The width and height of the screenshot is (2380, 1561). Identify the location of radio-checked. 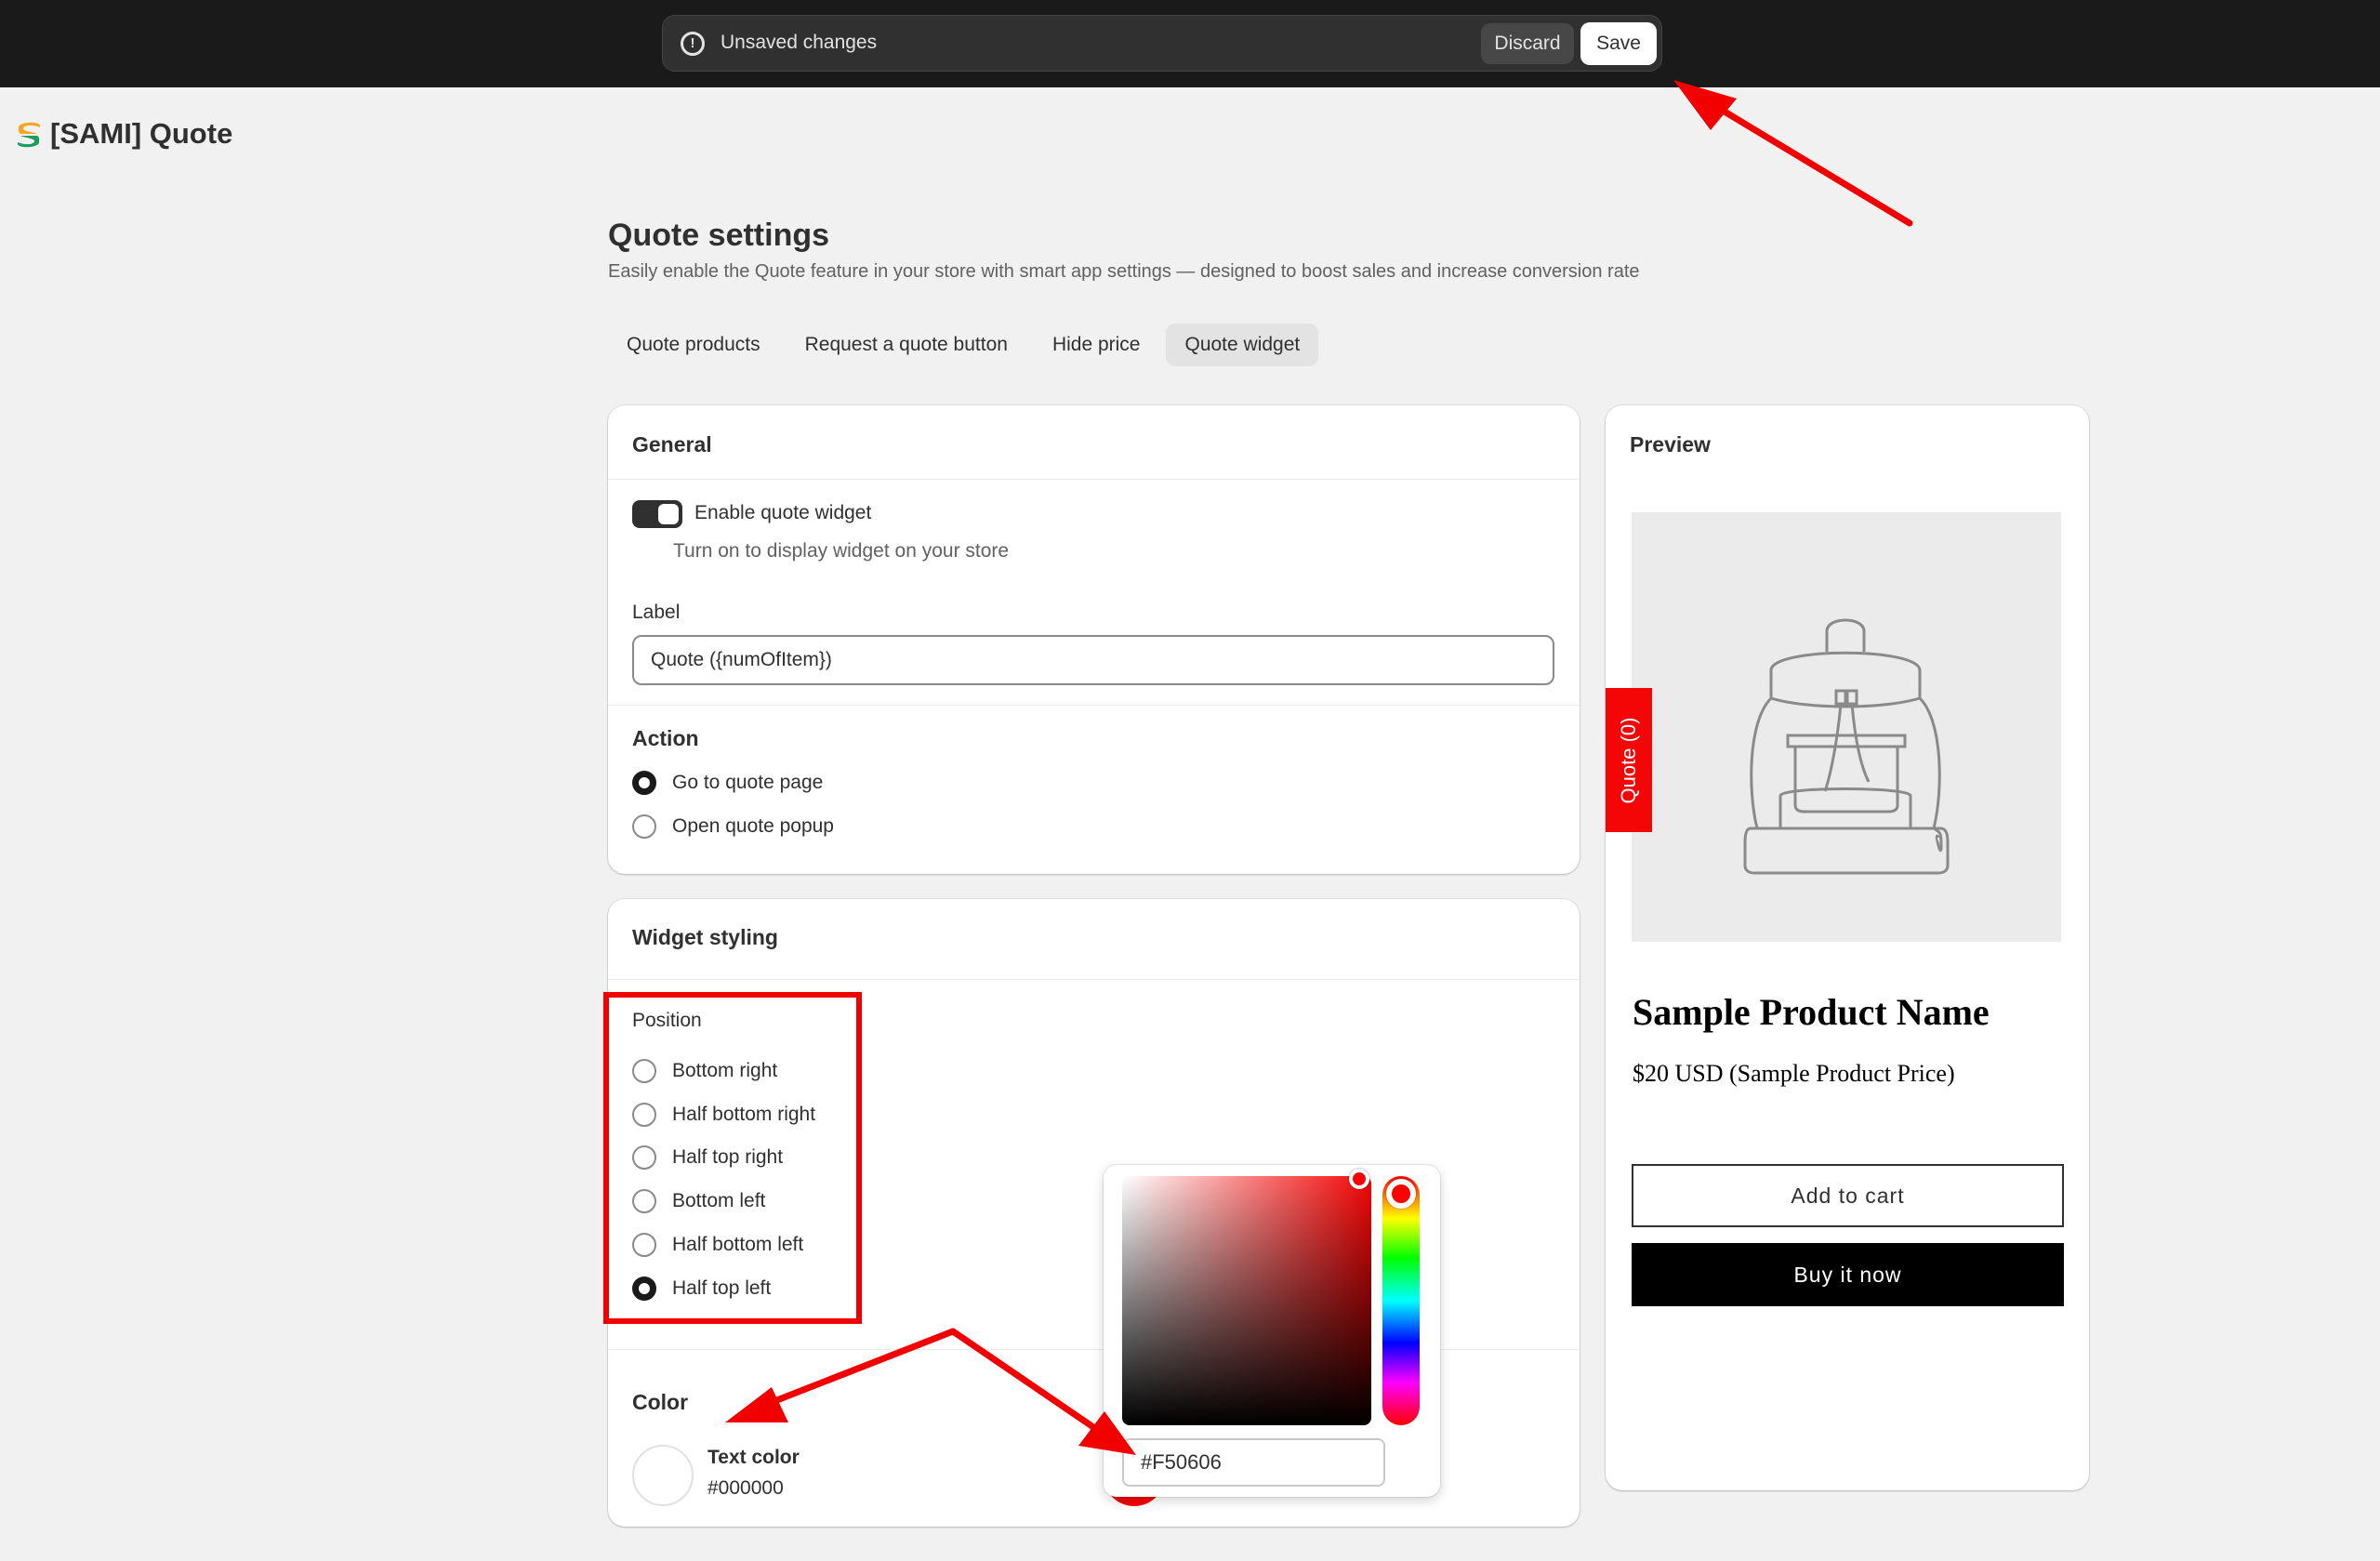
(644, 783).